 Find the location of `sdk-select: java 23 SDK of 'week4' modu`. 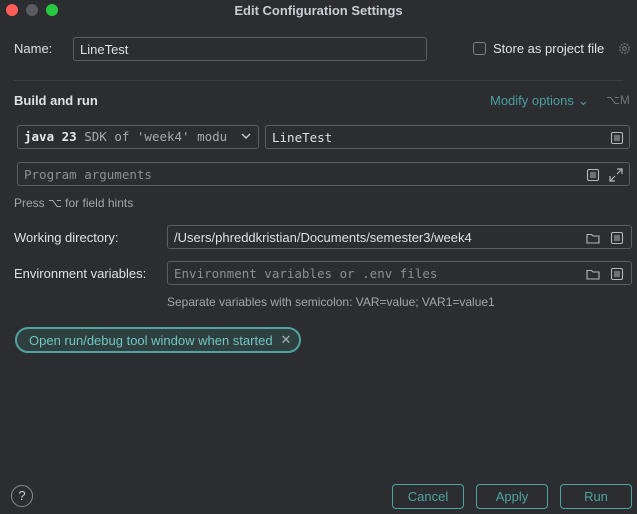

sdk-select: java 23 SDK of 'week4' modu is located at coordinates (138, 137).